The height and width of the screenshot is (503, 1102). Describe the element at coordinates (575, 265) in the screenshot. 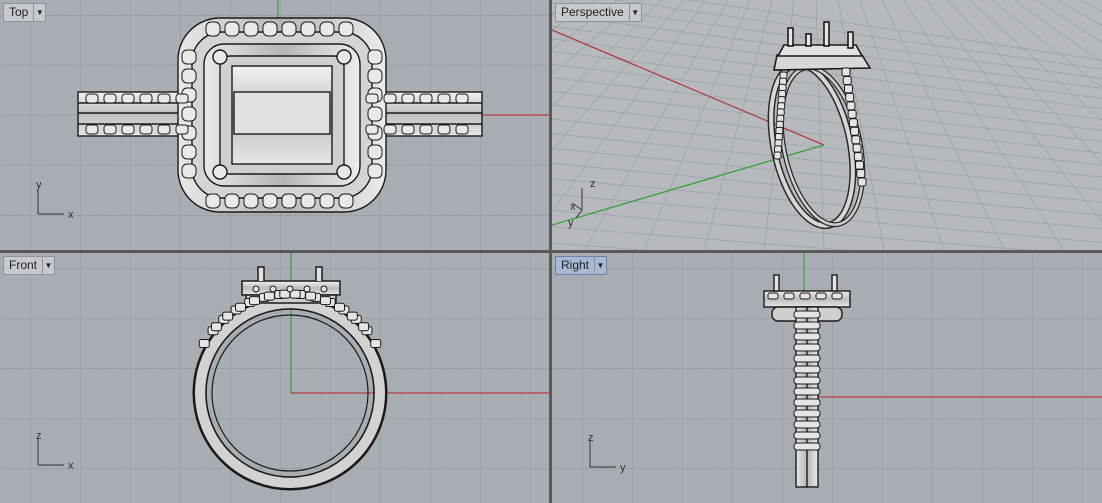

I see `viewport-title: Right` at that location.